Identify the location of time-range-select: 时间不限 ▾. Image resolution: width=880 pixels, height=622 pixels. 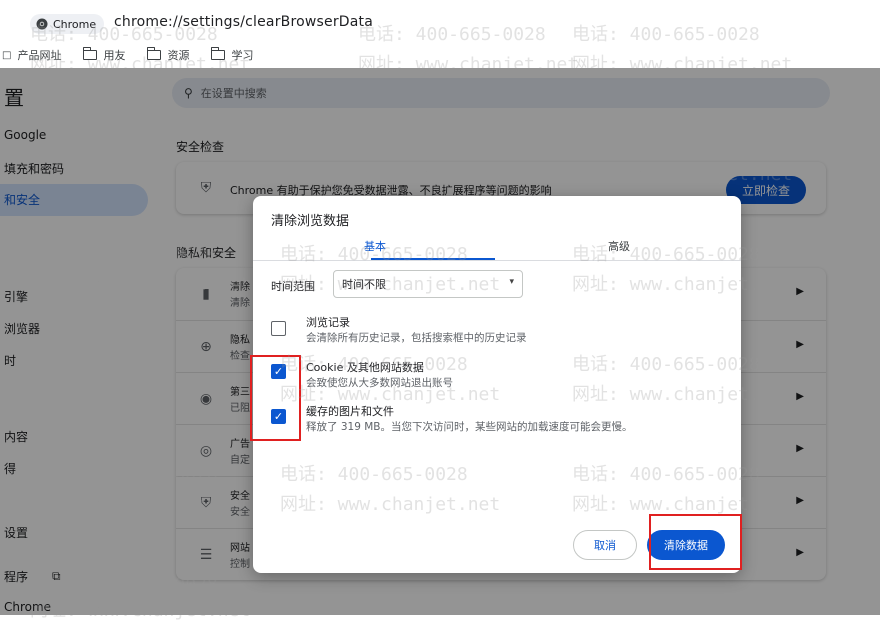
(428, 284).